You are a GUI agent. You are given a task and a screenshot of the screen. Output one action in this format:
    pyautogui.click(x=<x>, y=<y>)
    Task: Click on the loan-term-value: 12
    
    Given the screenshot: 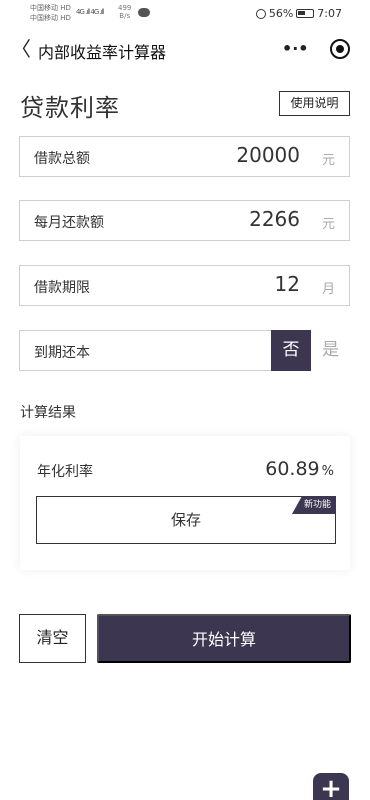 What is the action you would take?
    pyautogui.click(x=287, y=284)
    